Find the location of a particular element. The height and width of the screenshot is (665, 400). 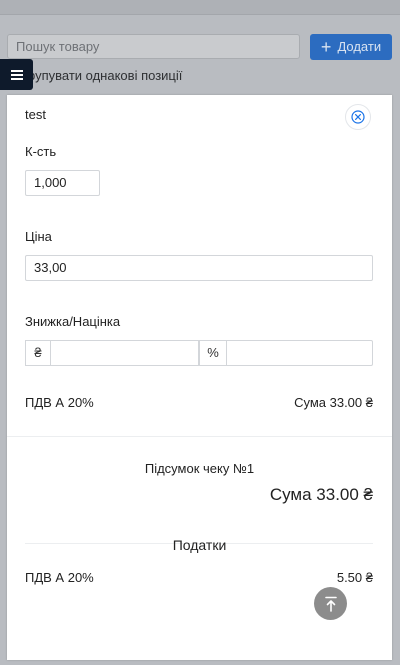

scroll-to-top-button is located at coordinates (330, 603).